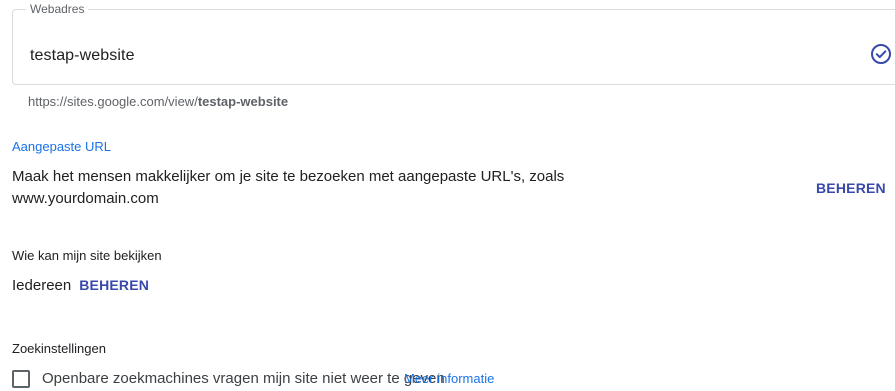 The width and height of the screenshot is (895, 391). Describe the element at coordinates (243, 101) in the screenshot. I see `site-url-slug: testap-website` at that location.